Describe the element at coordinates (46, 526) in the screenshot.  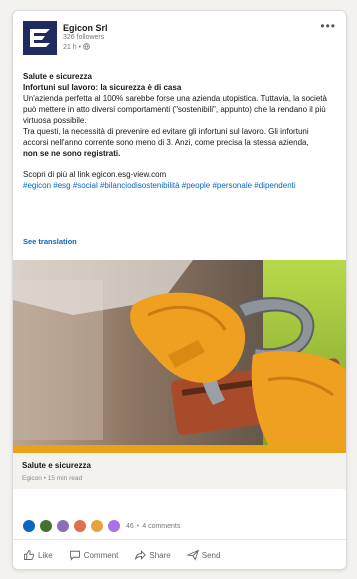
I see `celebrate-reaction-icon` at that location.